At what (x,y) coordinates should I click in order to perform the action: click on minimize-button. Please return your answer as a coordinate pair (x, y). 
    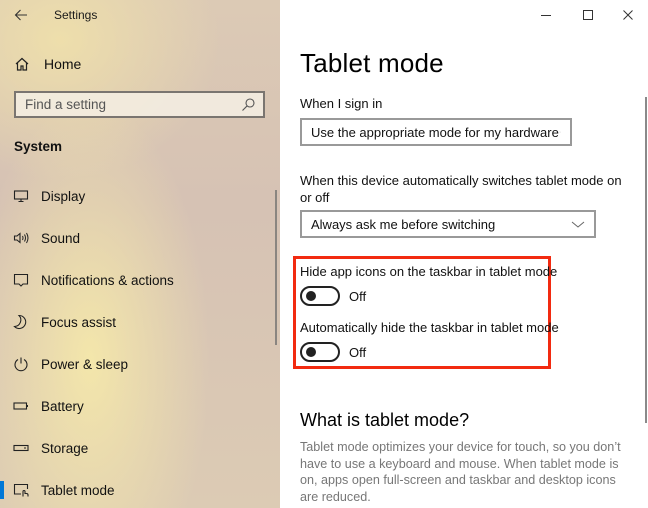
    Looking at the image, I should click on (546, 15).